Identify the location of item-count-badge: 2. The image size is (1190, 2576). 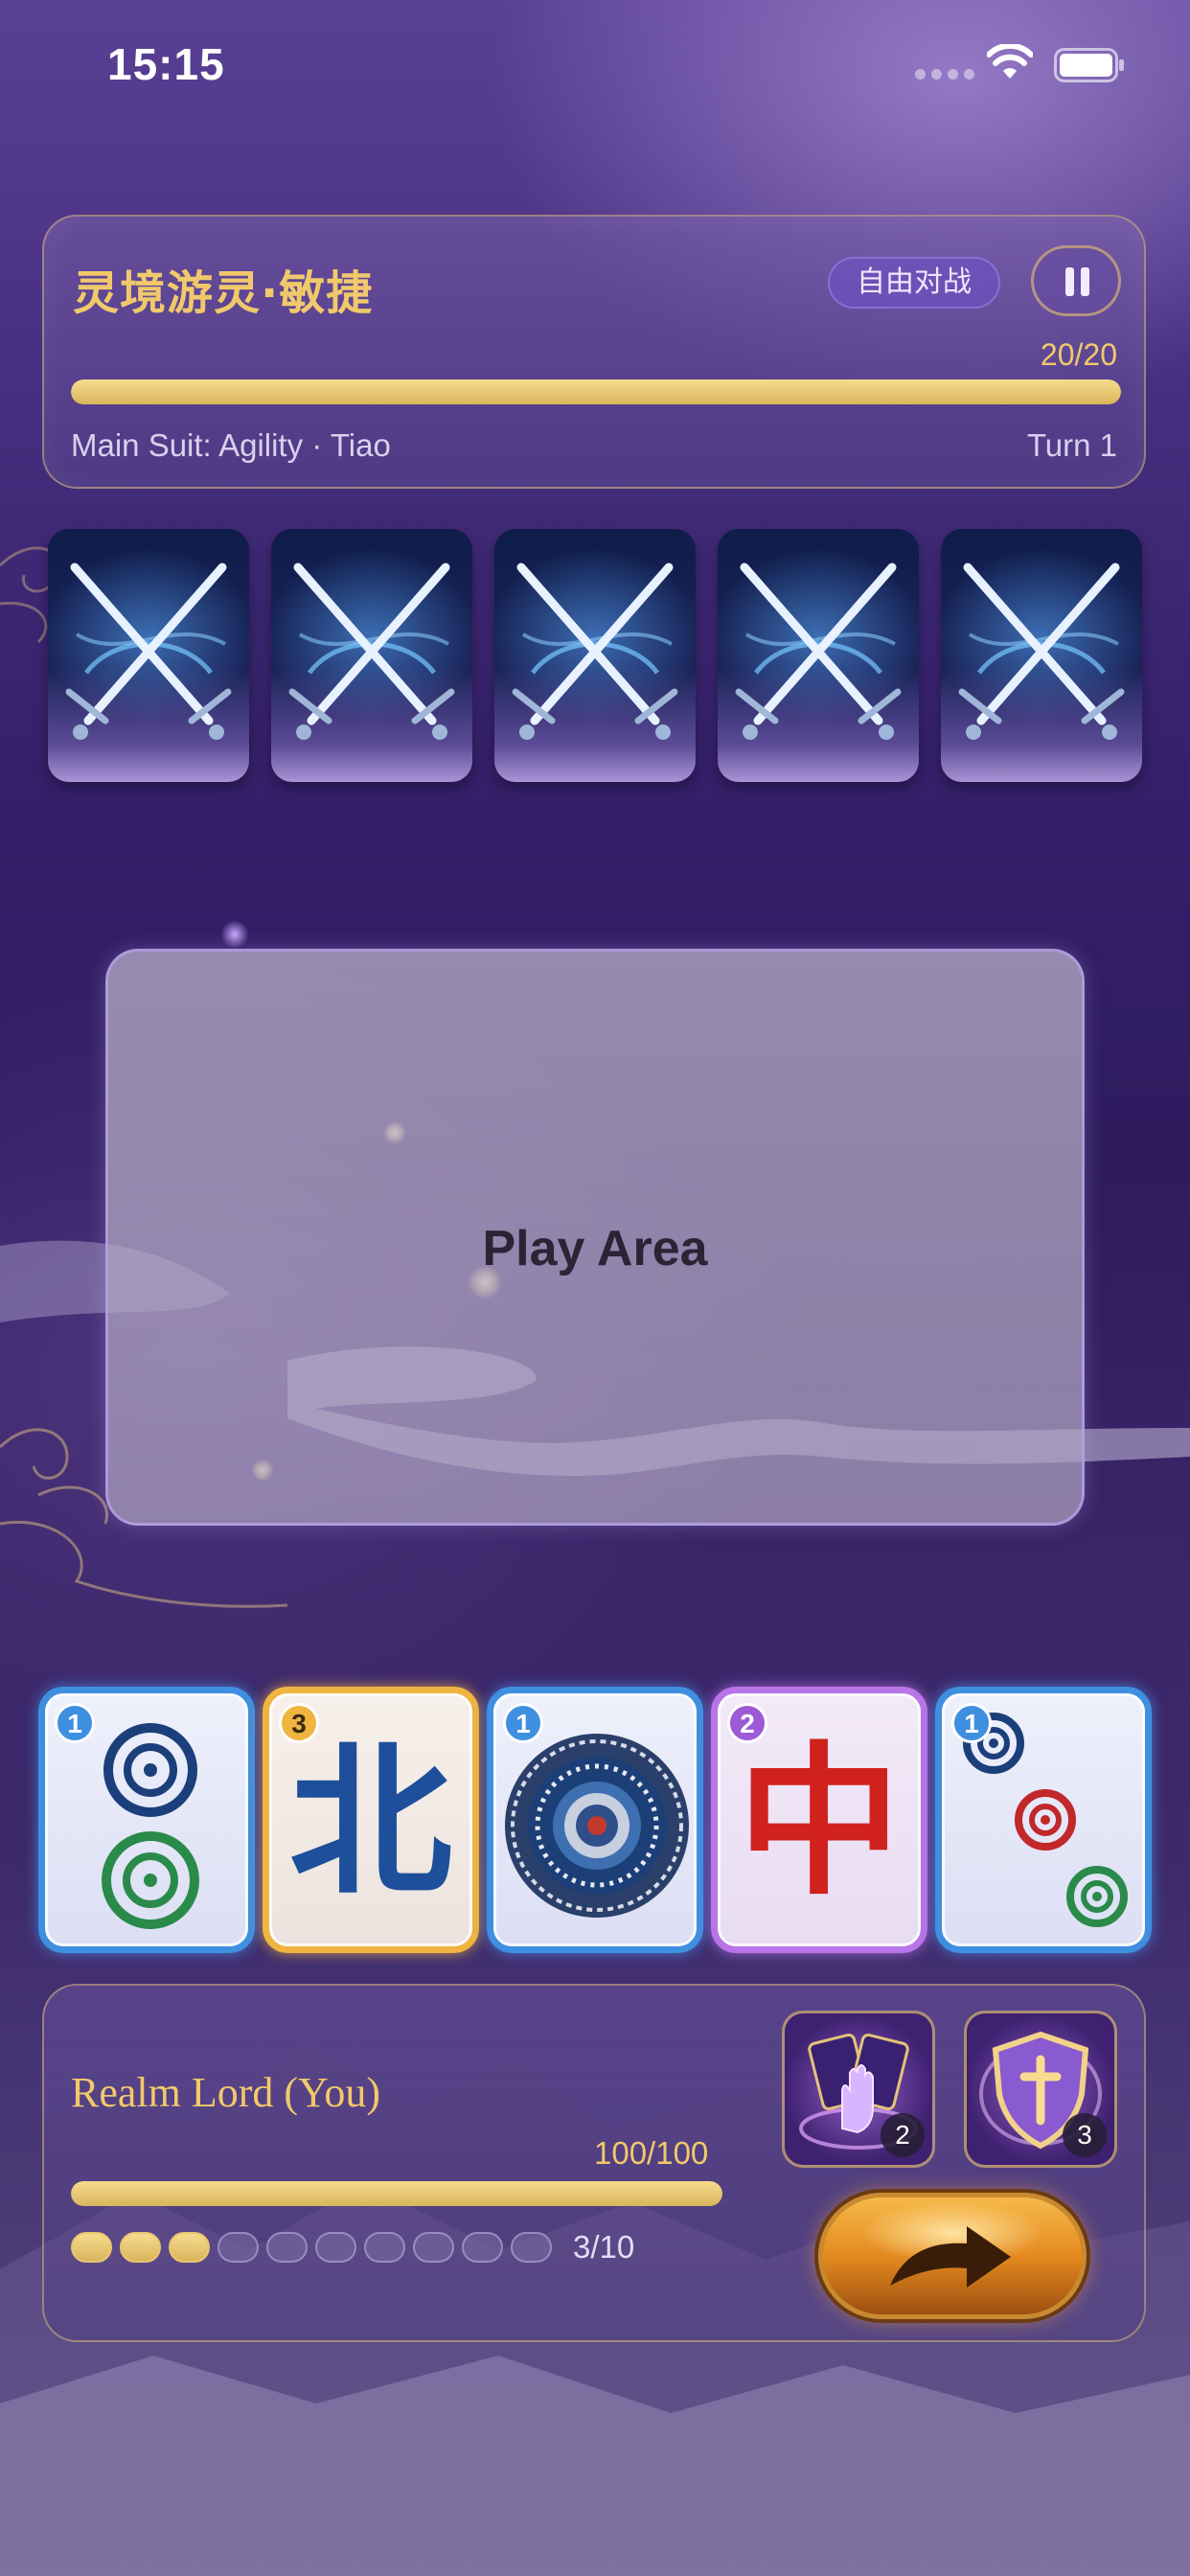
(903, 2135).